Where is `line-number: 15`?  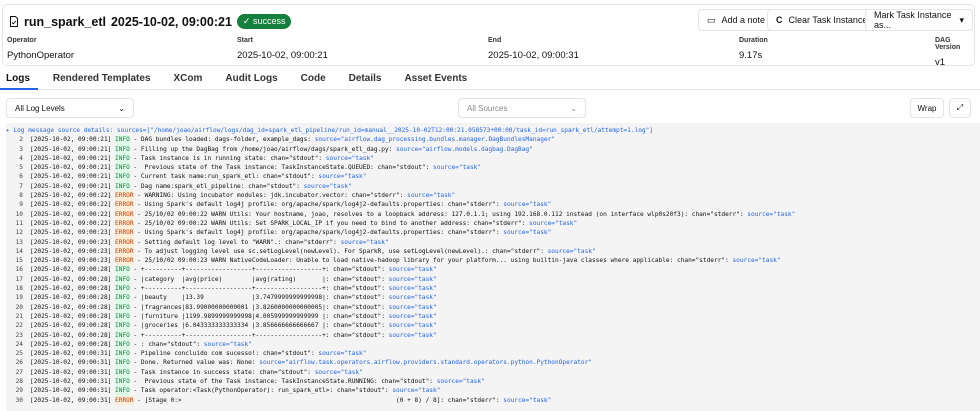
line-number: 15 is located at coordinates (19, 261).